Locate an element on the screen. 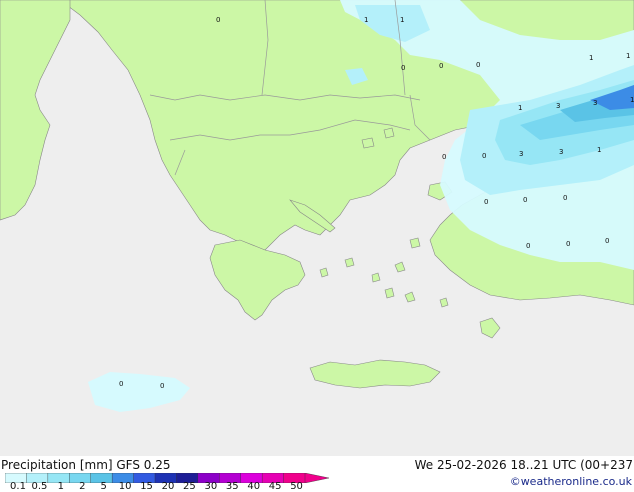 This screenshot has height=492, width=634. legend-tick-label: 5 is located at coordinates (103, 486).